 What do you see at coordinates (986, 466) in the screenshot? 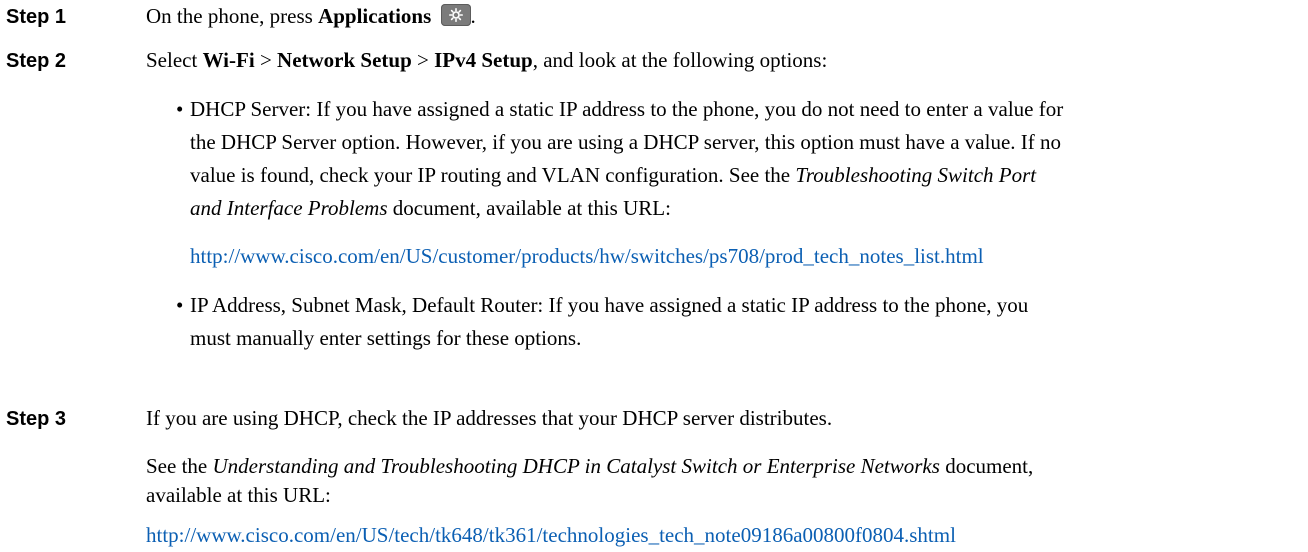
I see `see-post: document,` at bounding box center [986, 466].